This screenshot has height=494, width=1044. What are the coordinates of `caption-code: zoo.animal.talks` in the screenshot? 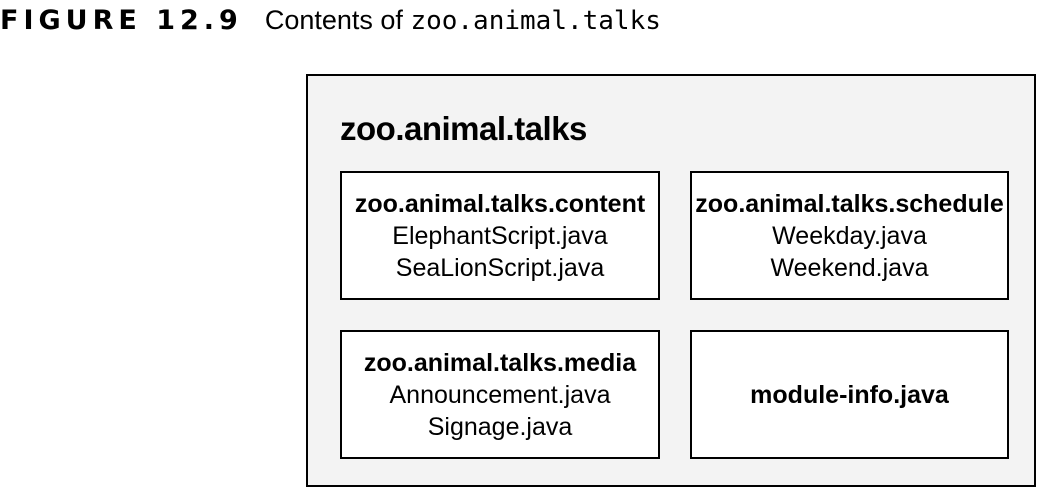 It's located at (535, 20).